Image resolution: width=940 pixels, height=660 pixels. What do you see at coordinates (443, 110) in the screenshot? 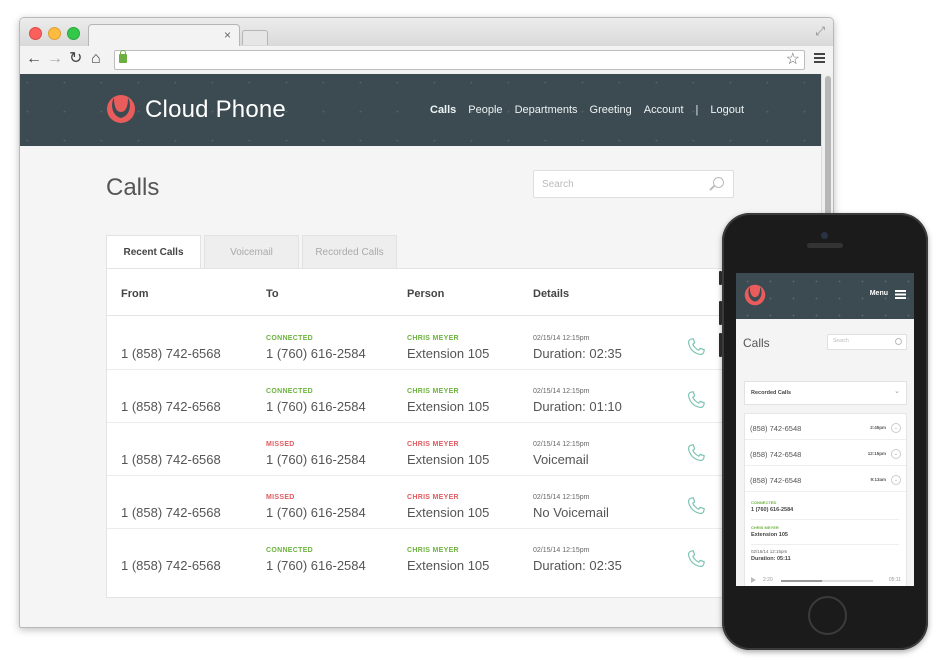
I see `nav-calls: Calls` at bounding box center [443, 110].